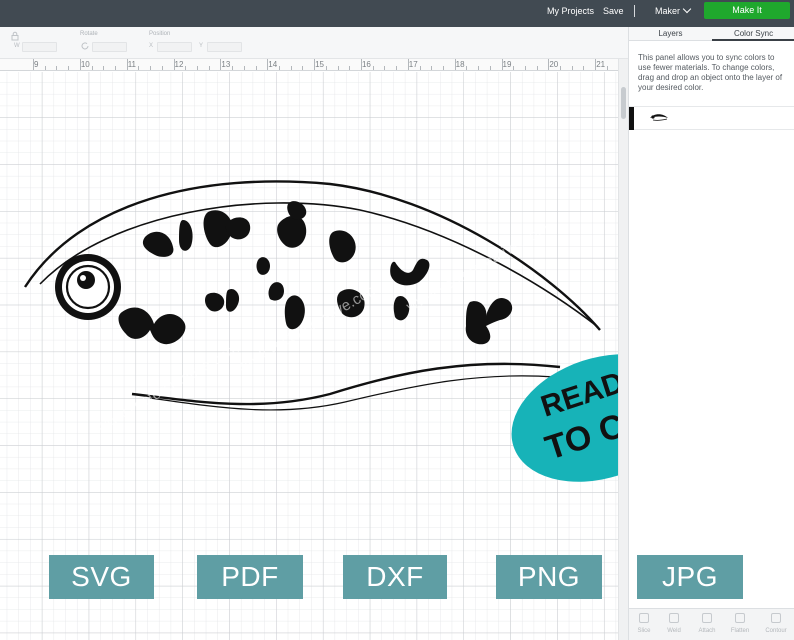 The height and width of the screenshot is (640, 794). I want to click on ruler-number: 11, so click(131, 64).